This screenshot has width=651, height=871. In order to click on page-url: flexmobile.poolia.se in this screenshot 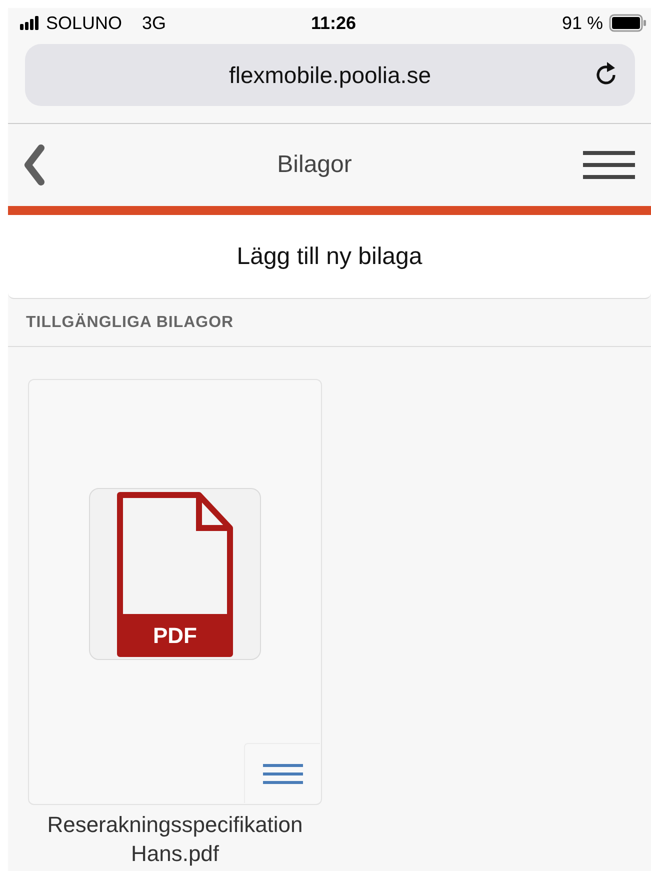, I will do `click(329, 75)`.